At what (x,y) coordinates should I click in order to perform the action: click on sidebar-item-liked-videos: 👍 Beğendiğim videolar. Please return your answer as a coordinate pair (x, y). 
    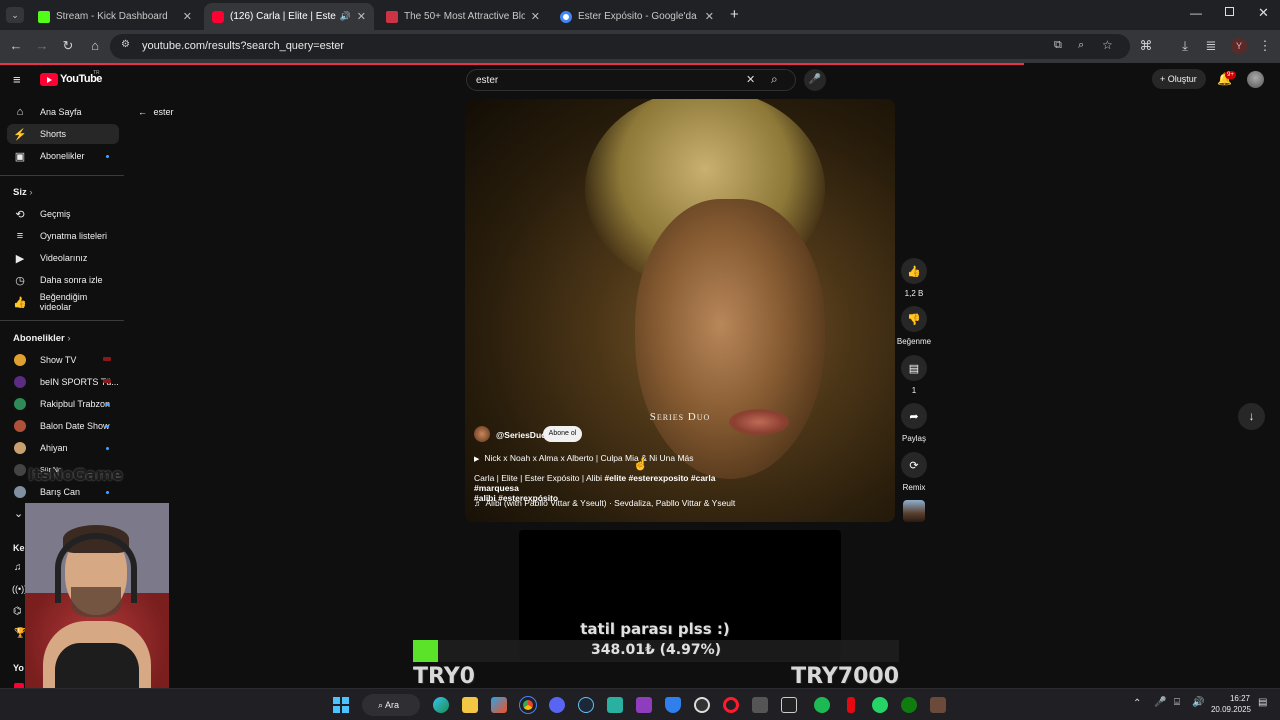
    Looking at the image, I should click on (63, 302).